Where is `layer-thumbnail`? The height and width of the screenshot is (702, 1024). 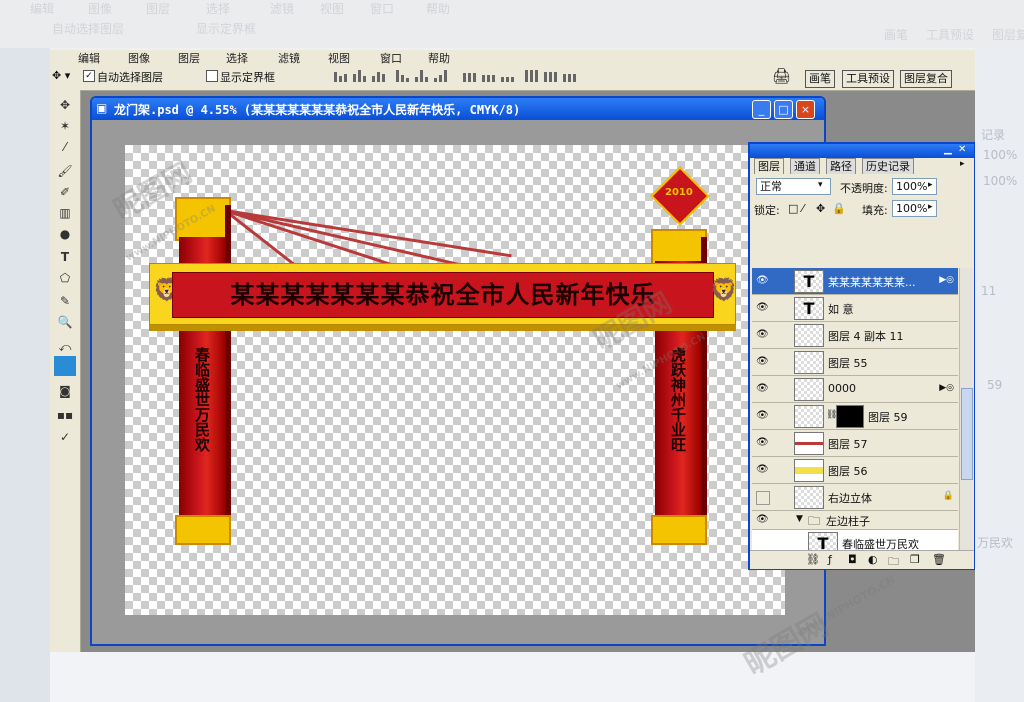
layer-thumbnail is located at coordinates (809, 335).